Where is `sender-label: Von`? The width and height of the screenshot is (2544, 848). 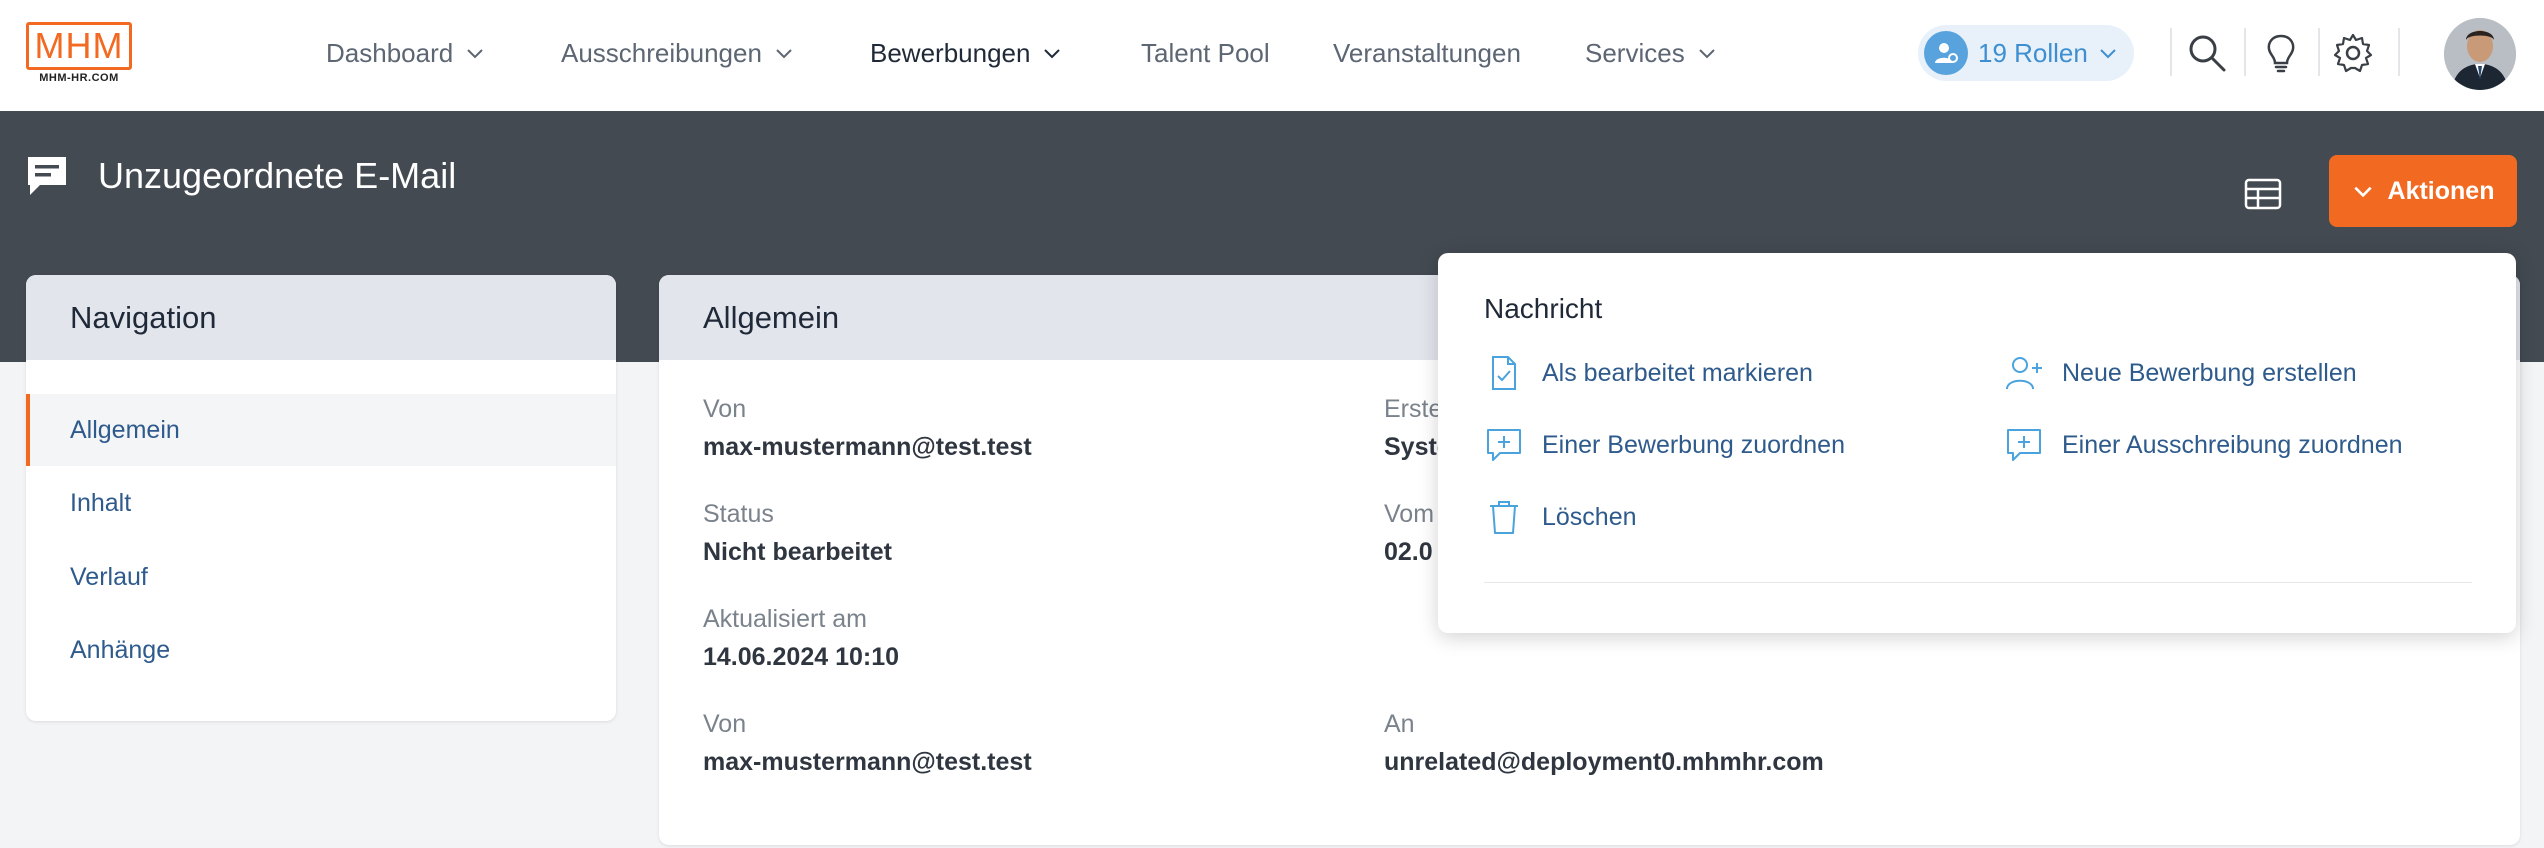 sender-label: Von is located at coordinates (725, 724).